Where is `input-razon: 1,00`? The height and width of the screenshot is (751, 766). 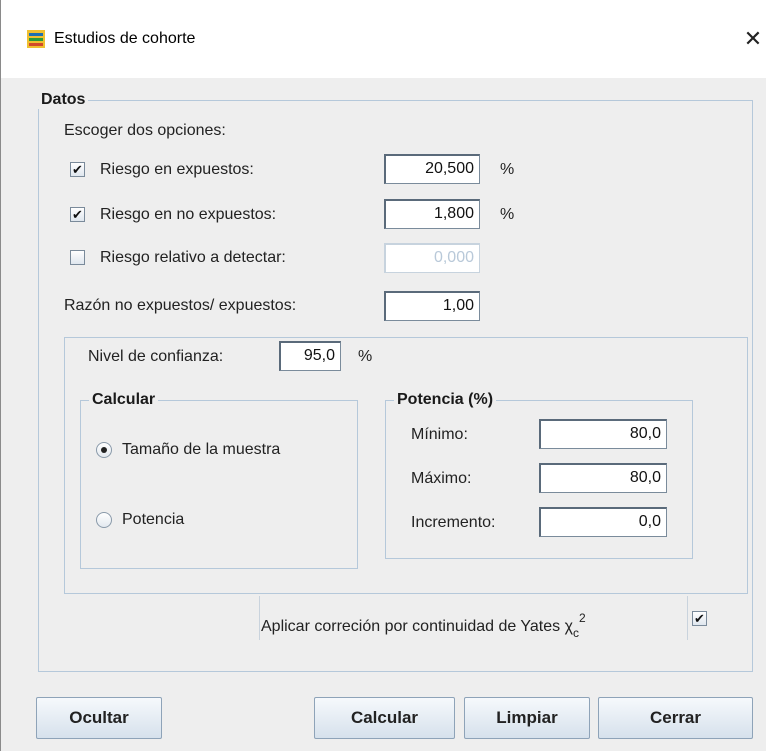 input-razon: 1,00 is located at coordinates (432, 306).